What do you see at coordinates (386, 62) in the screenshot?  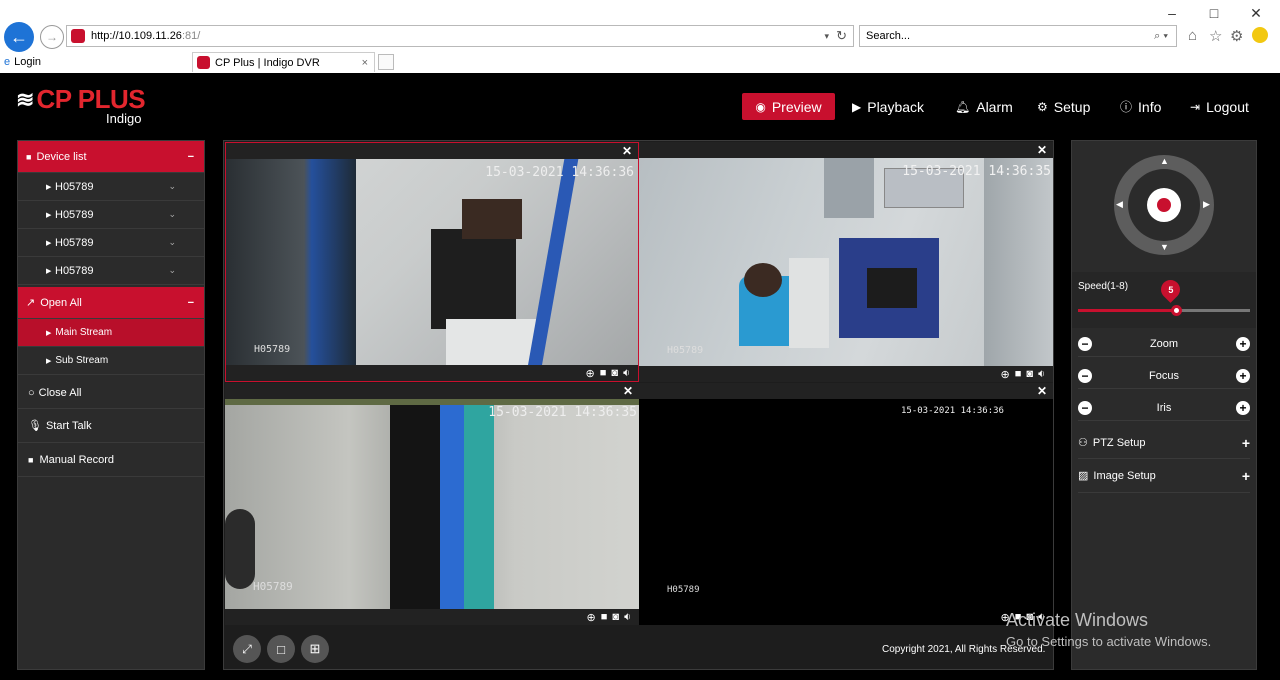 I see `new-tab-button` at bounding box center [386, 62].